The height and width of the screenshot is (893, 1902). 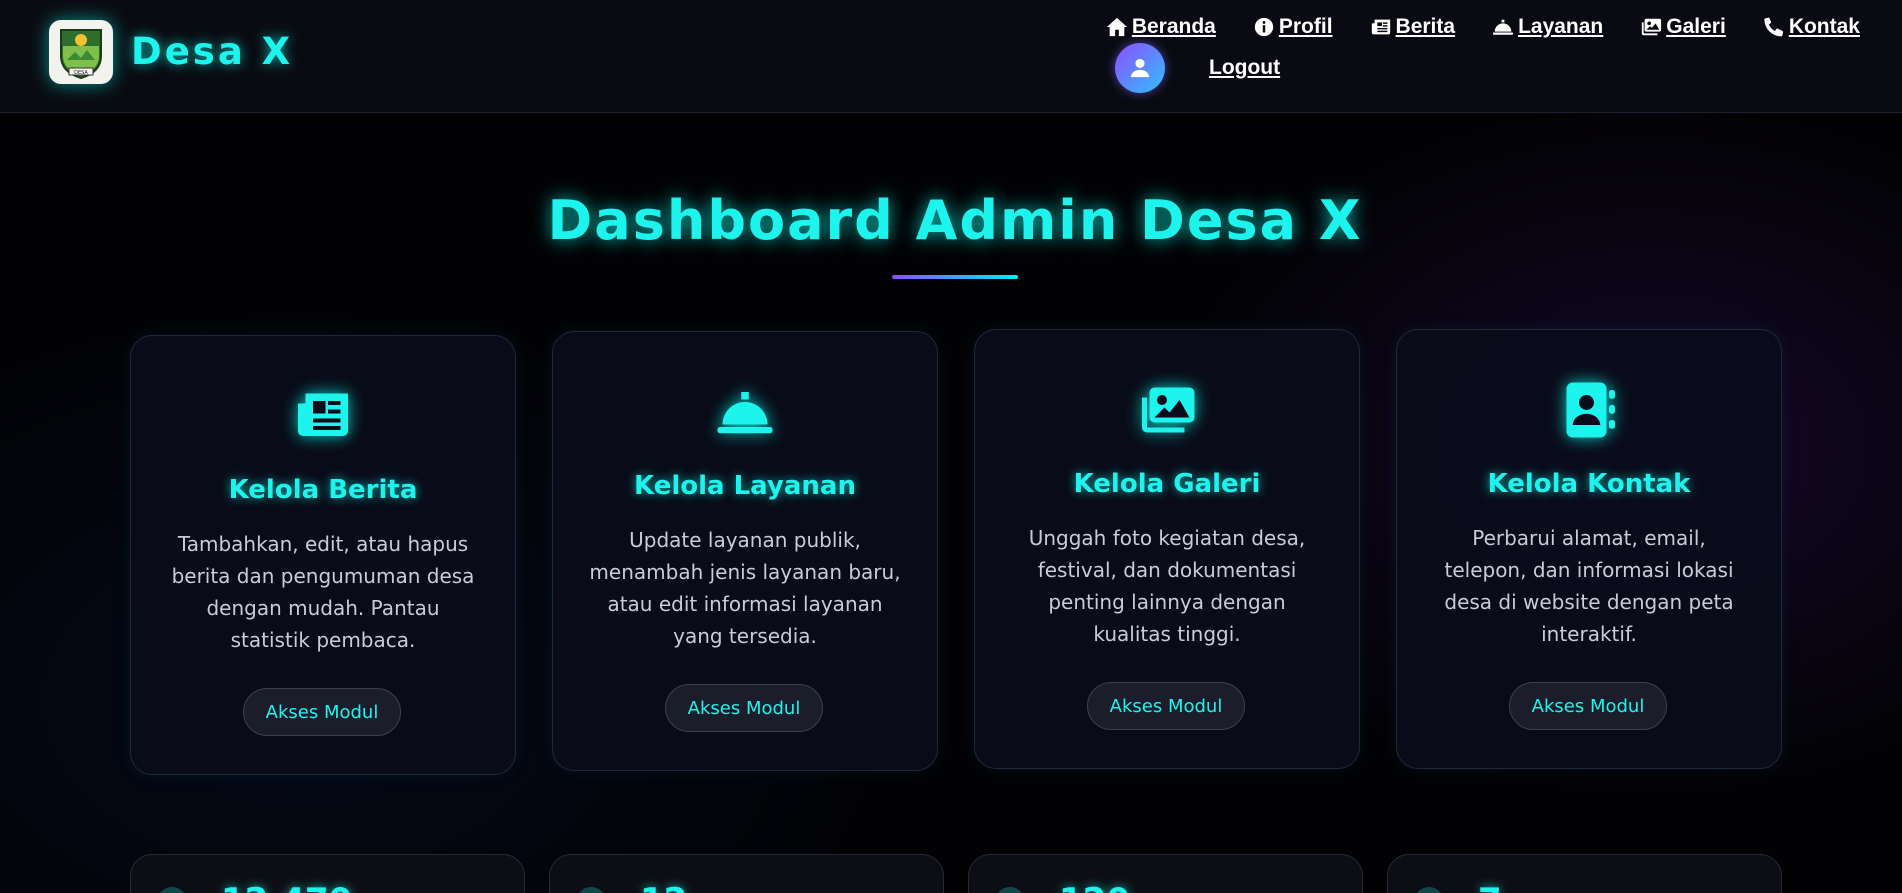 I want to click on nav-layanan: Layanan, so click(x=1547, y=27).